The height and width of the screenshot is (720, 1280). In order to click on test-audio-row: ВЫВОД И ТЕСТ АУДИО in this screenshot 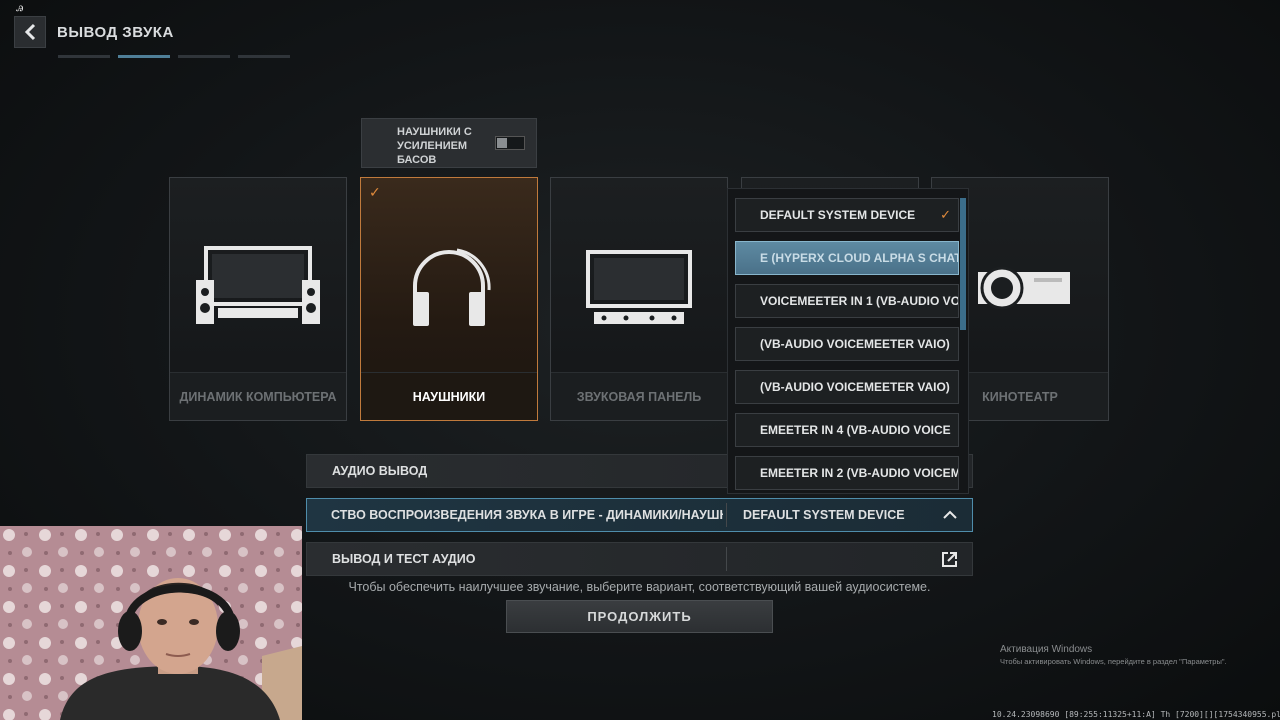, I will do `click(639, 559)`.